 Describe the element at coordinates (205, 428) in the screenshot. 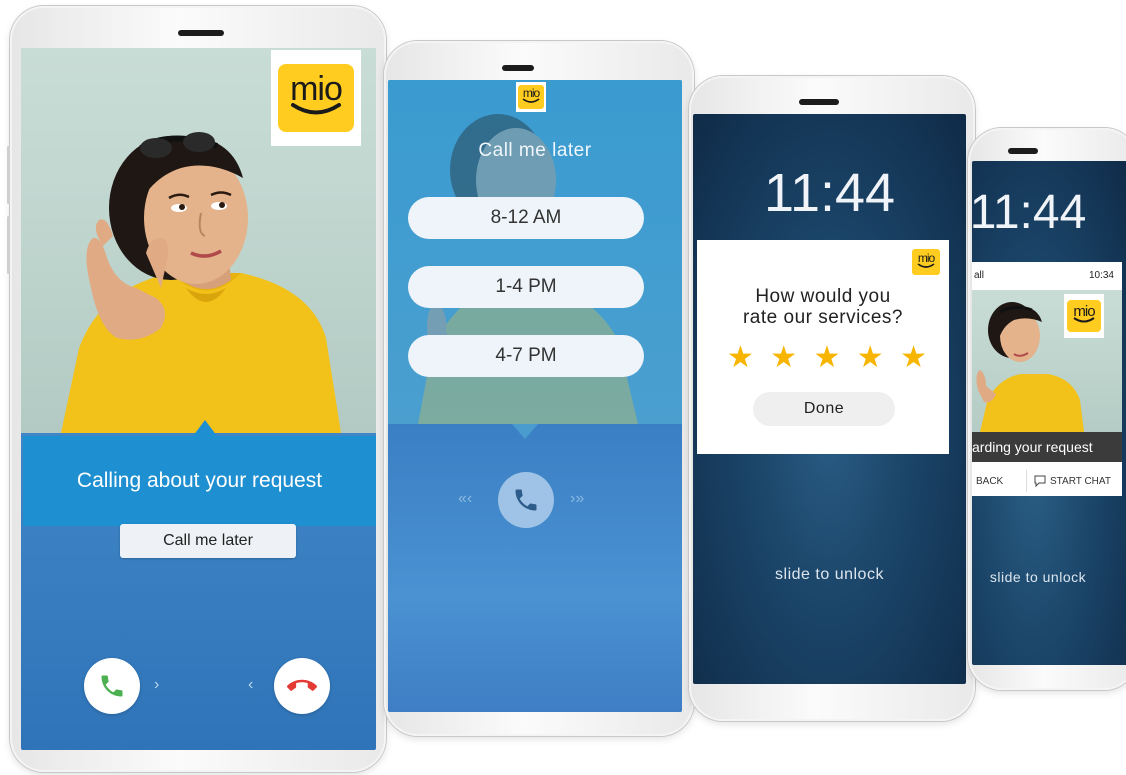

I see `banner-pointer` at that location.